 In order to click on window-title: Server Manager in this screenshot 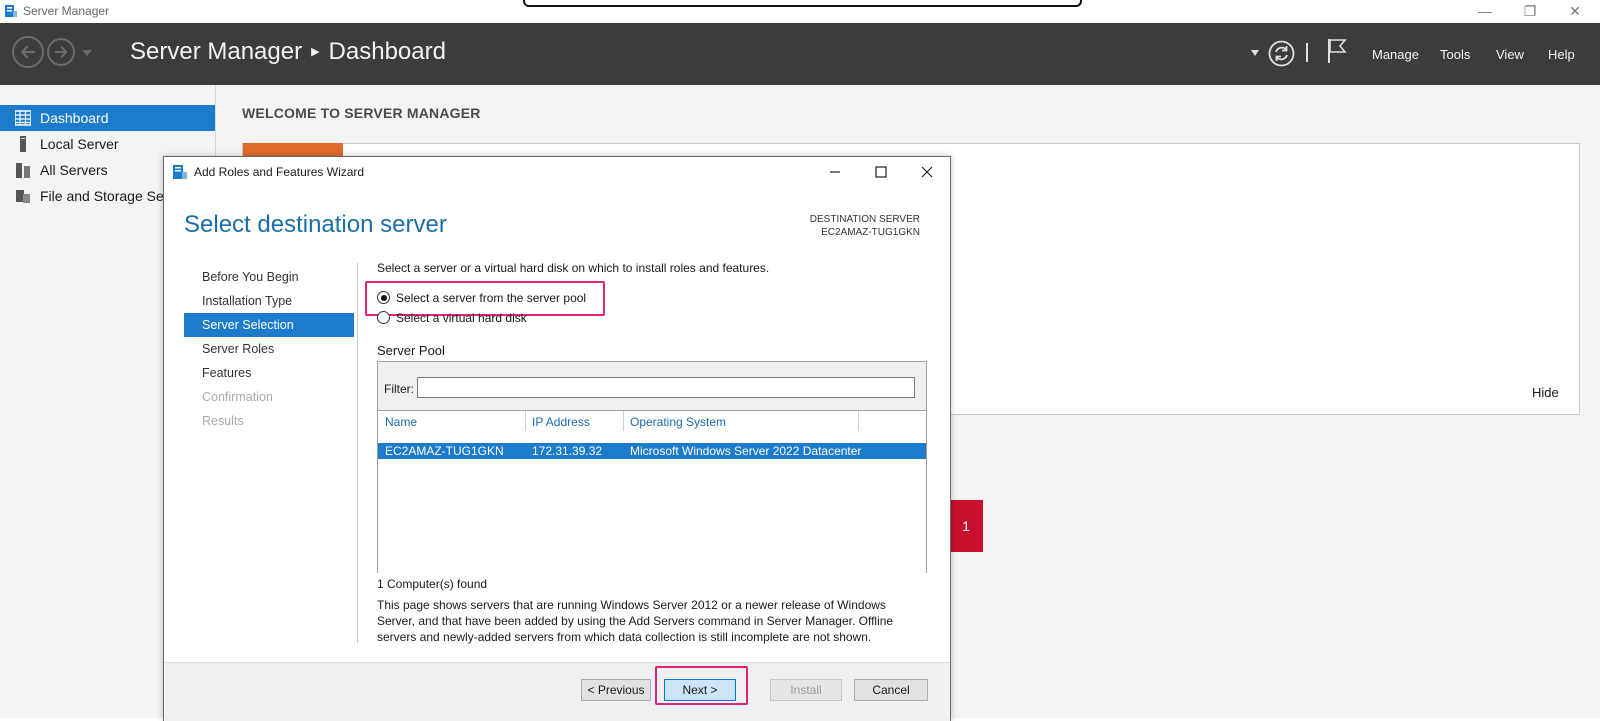, I will do `click(66, 11)`.